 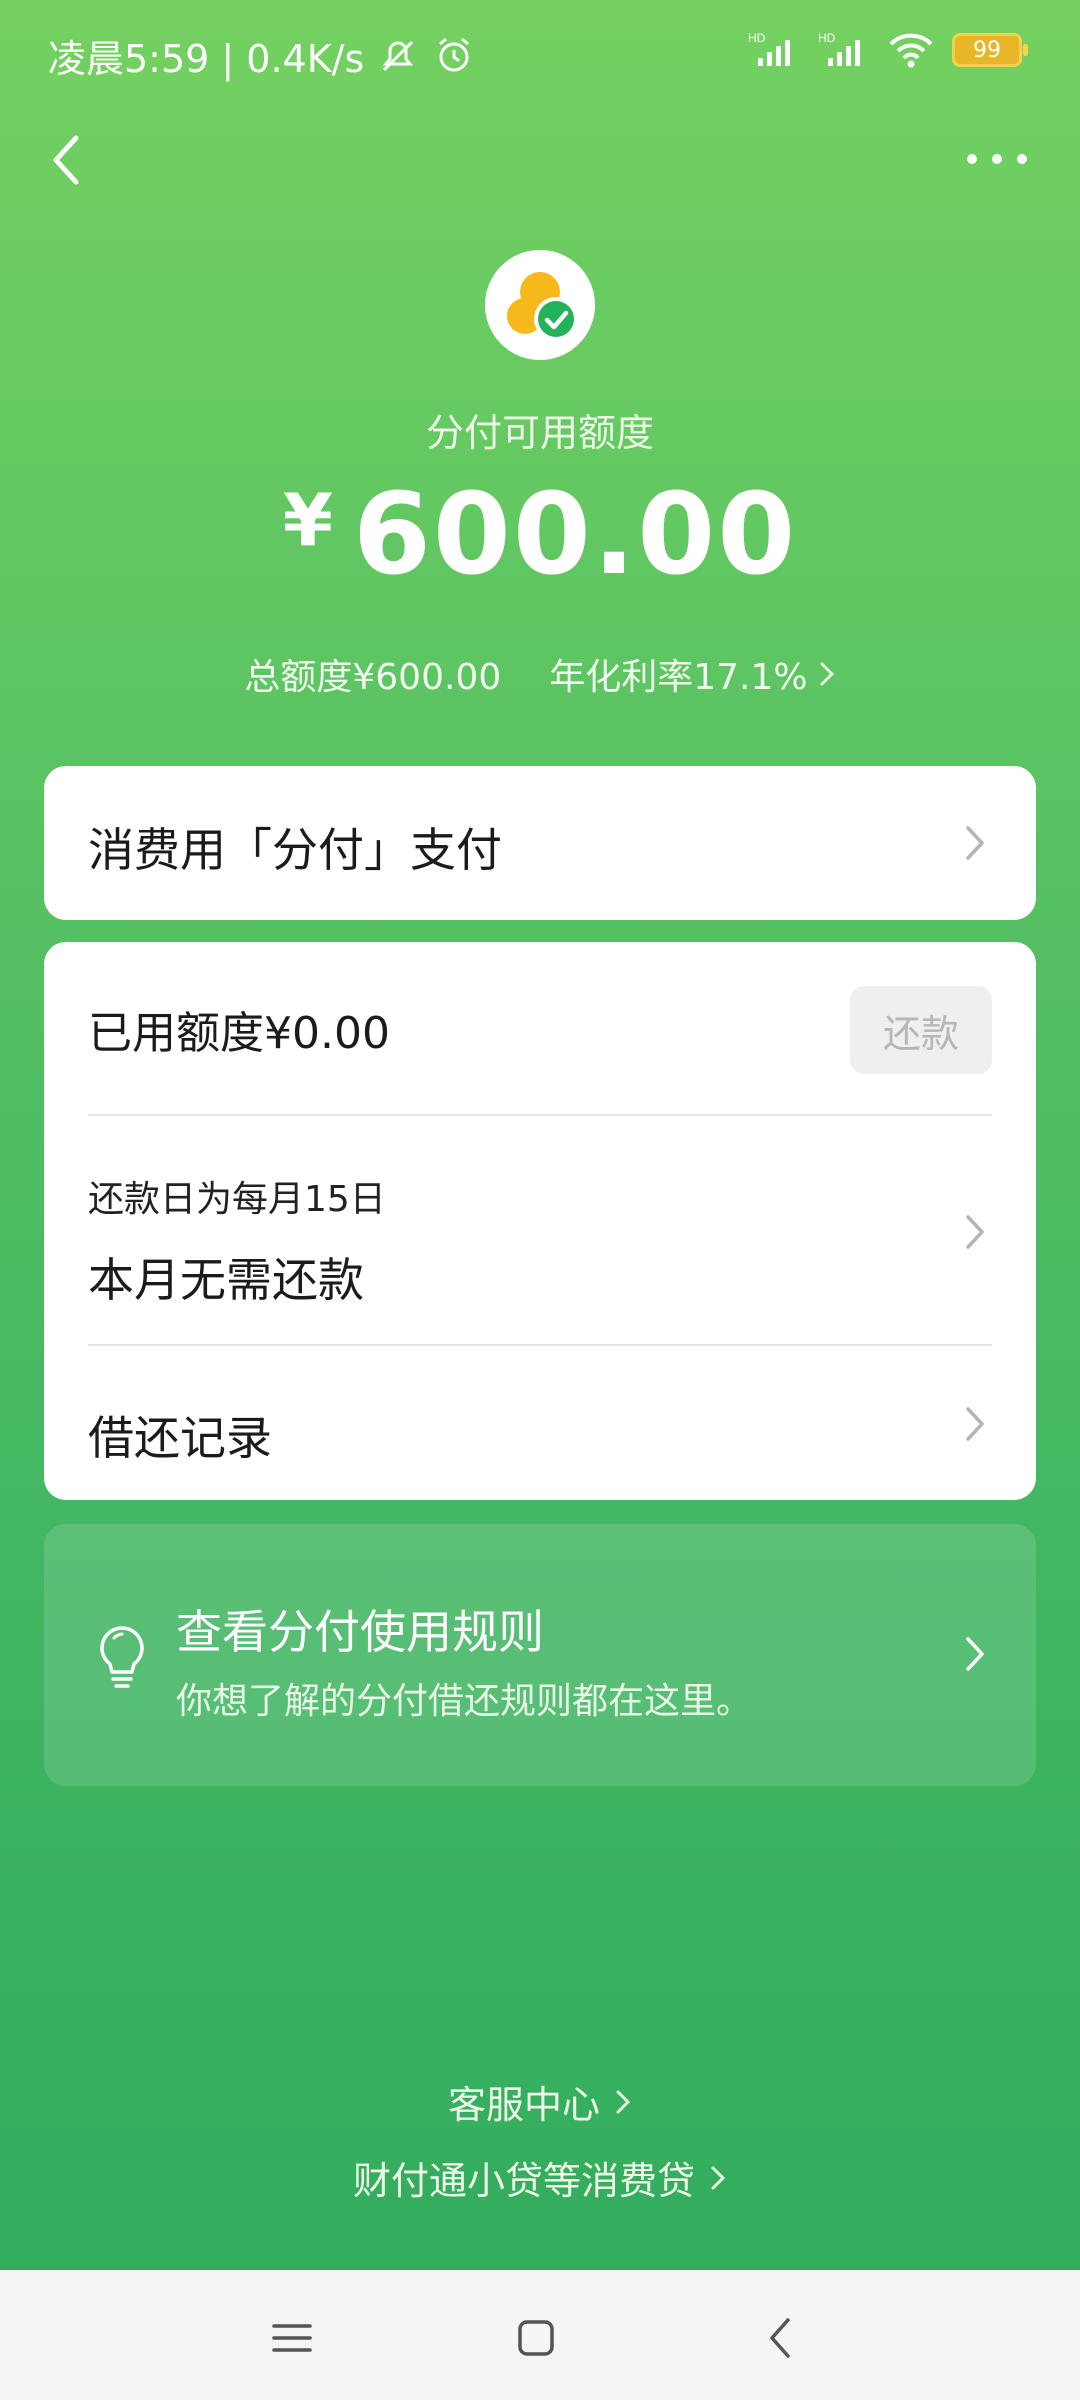 What do you see at coordinates (226, 1280) in the screenshot?
I see `due-status: 本月无需还款` at bounding box center [226, 1280].